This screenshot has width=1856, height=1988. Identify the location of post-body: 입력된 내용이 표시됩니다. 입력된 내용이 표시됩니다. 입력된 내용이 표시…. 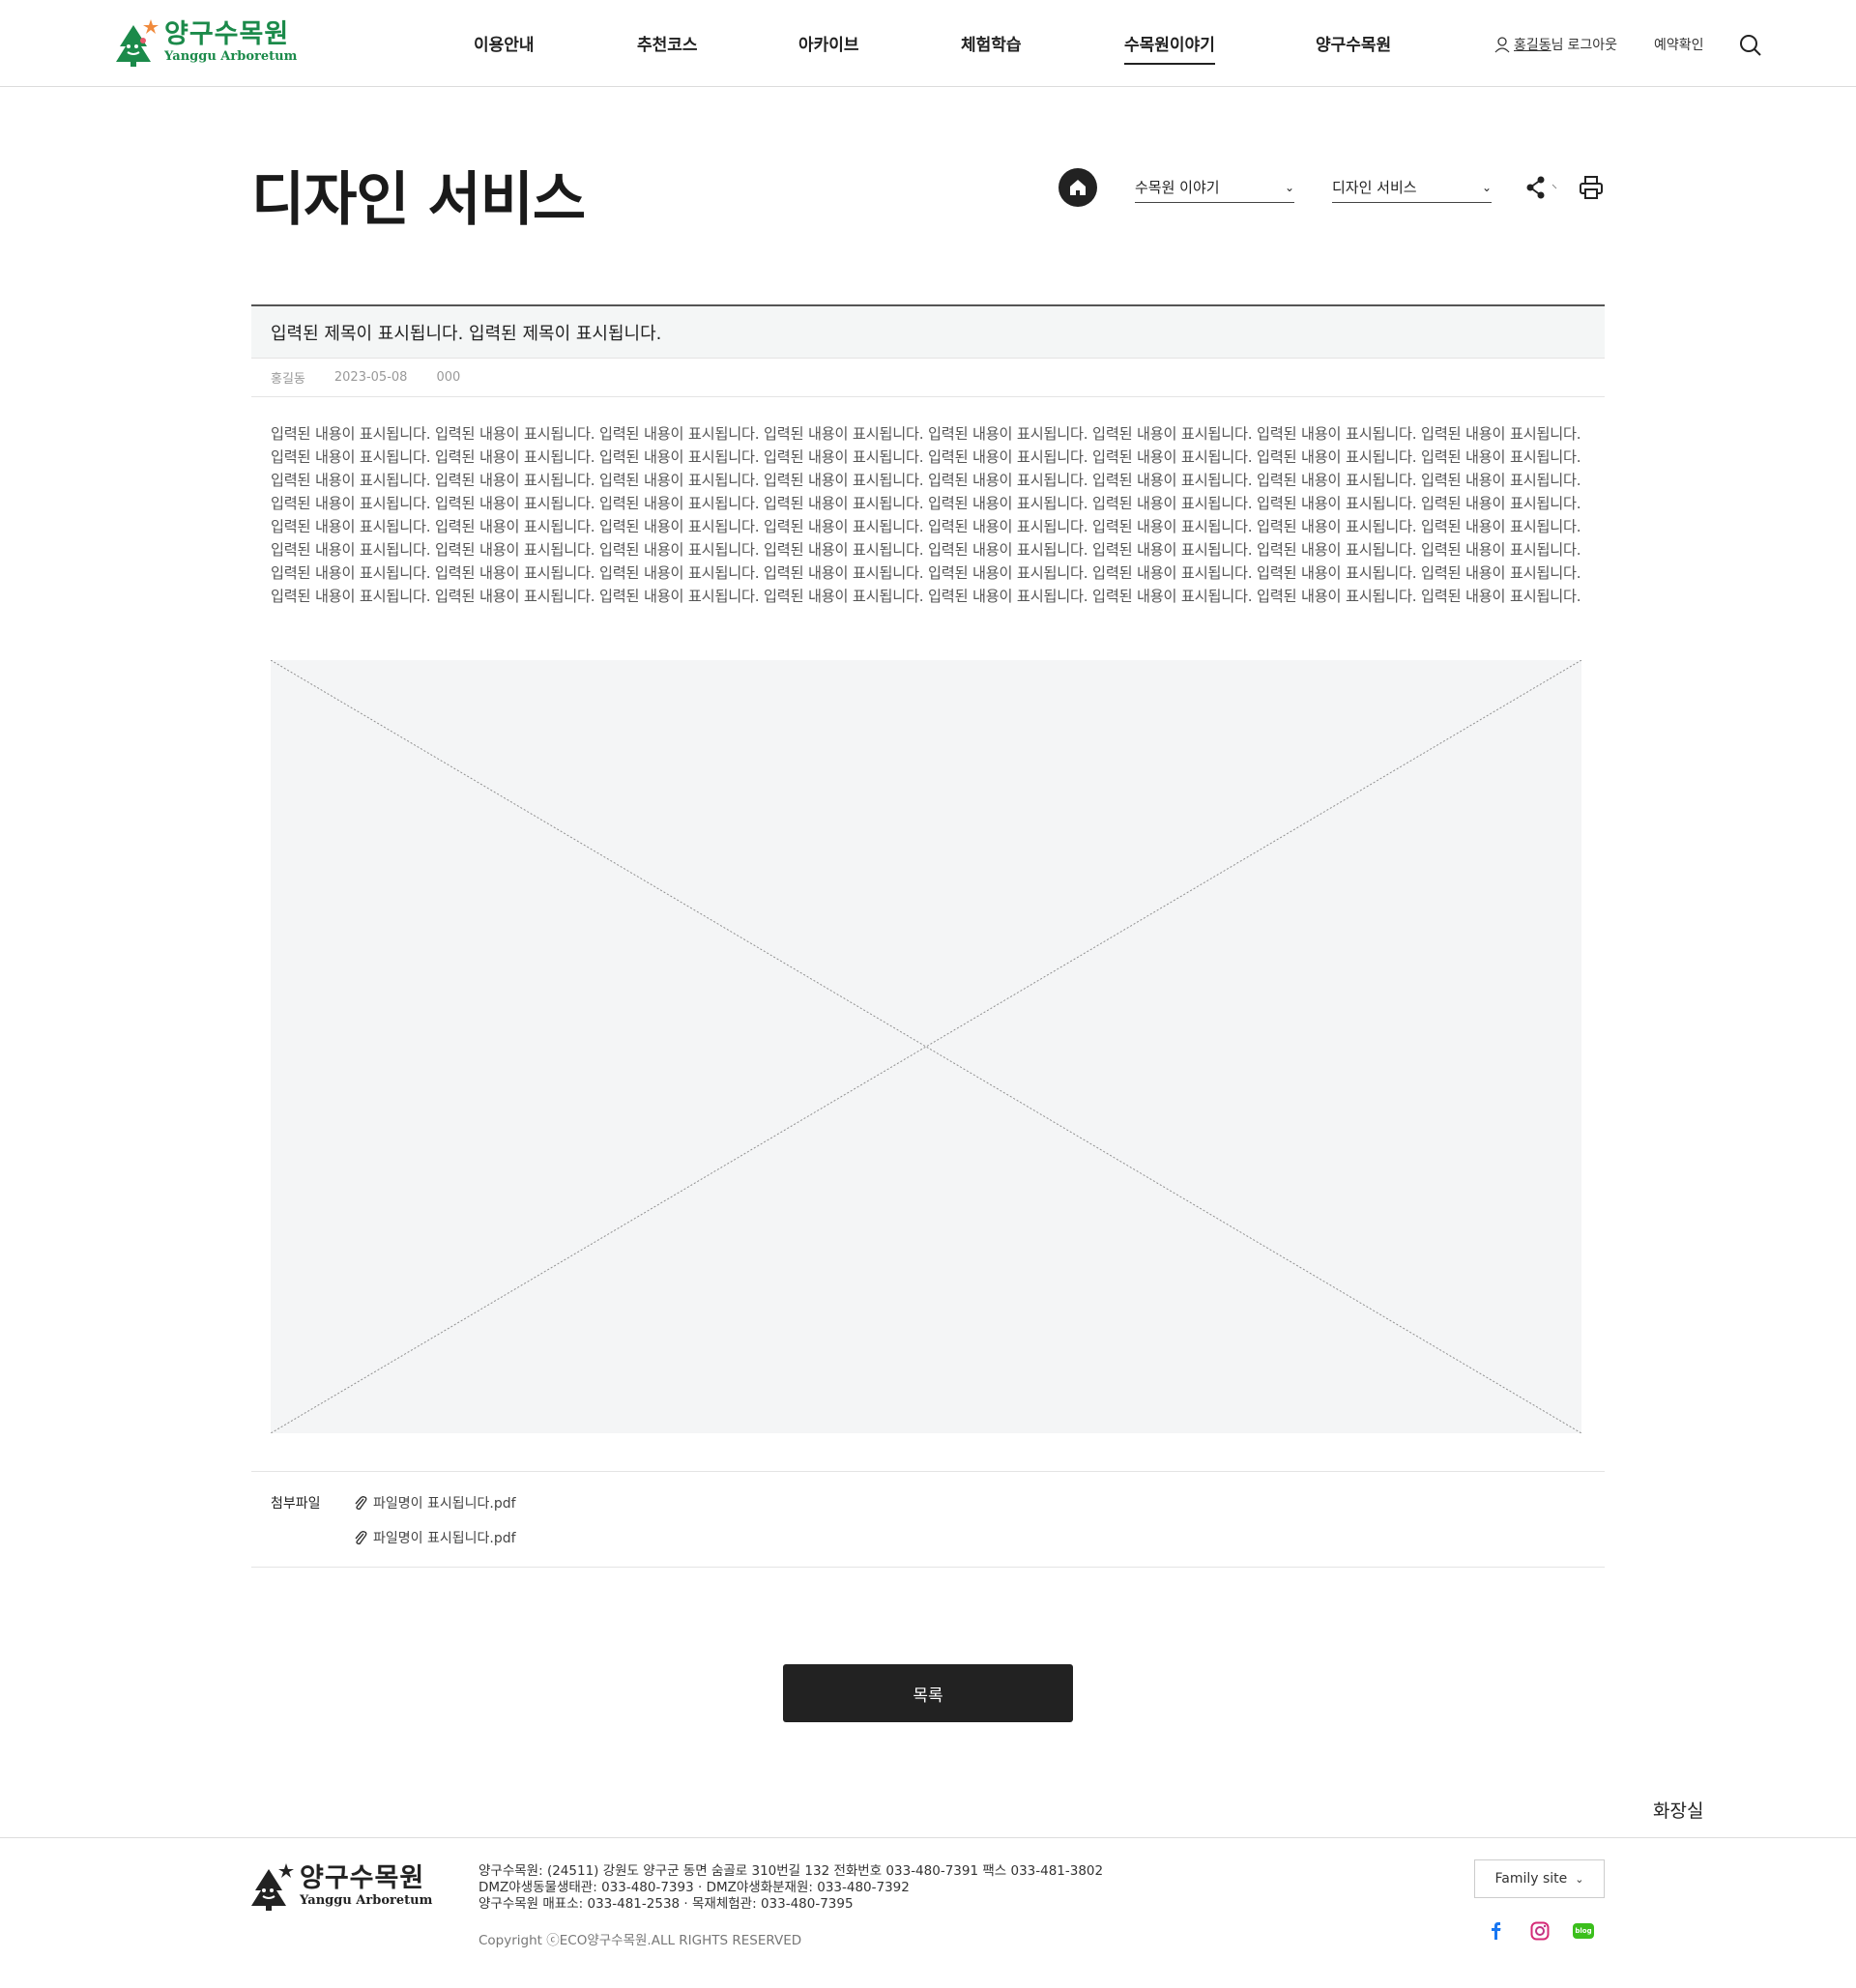
(926, 515).